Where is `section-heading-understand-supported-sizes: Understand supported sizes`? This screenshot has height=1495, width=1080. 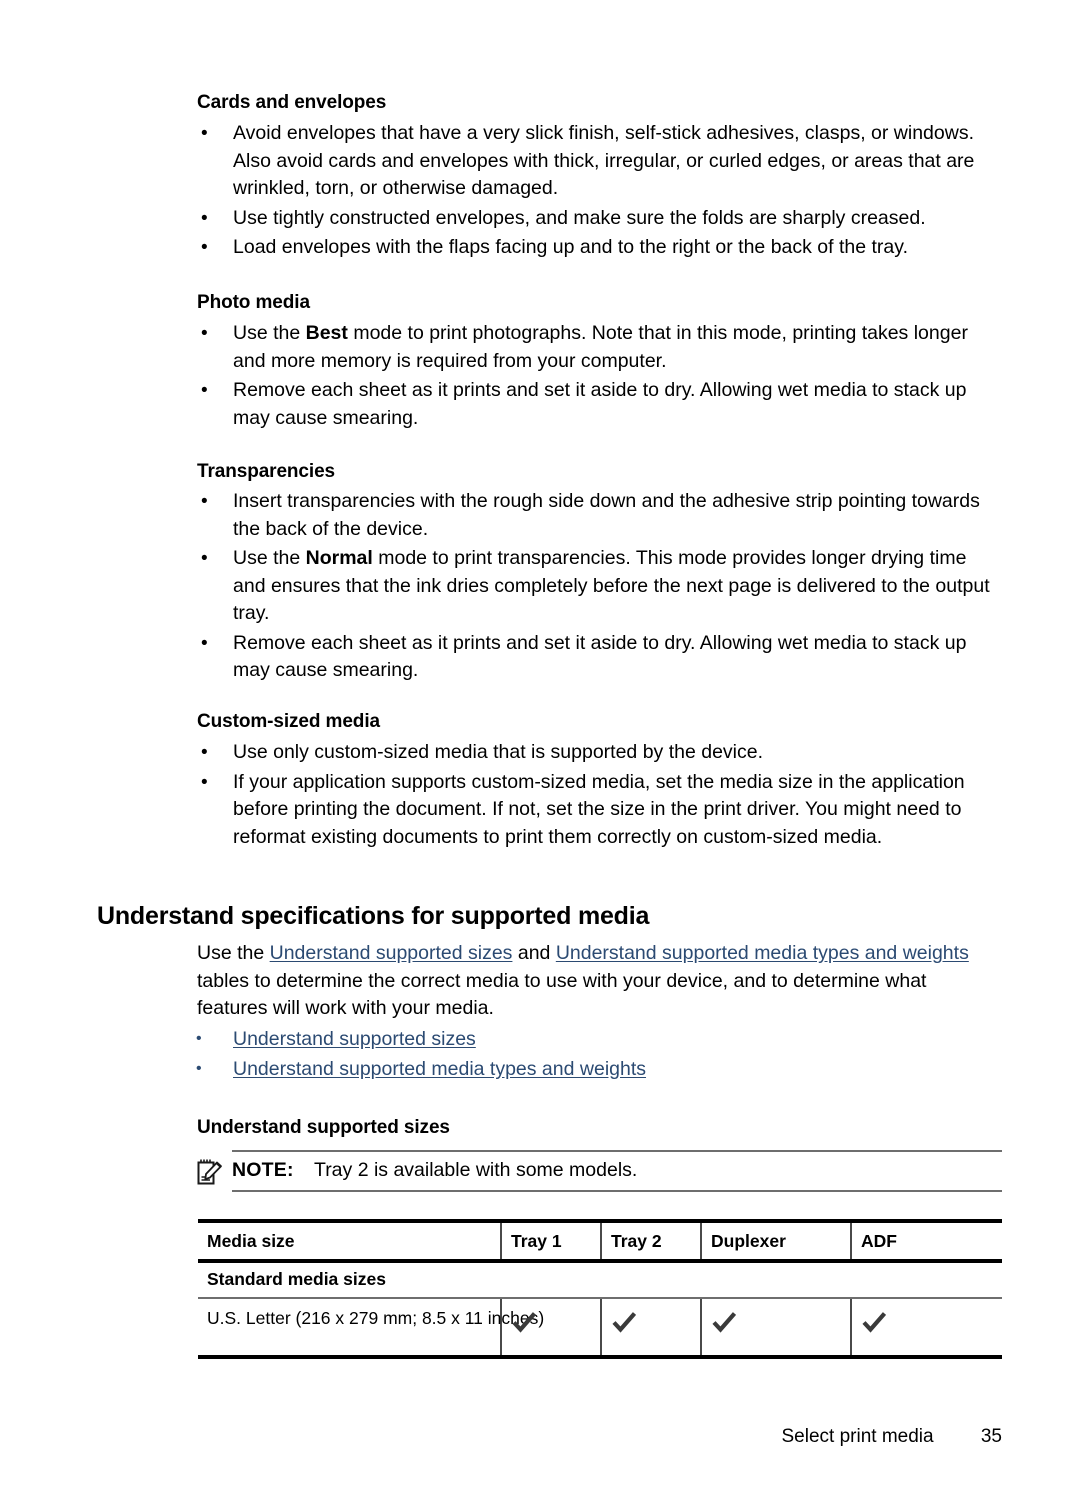 section-heading-understand-supported-sizes: Understand supported sizes is located at coordinates (323, 1127).